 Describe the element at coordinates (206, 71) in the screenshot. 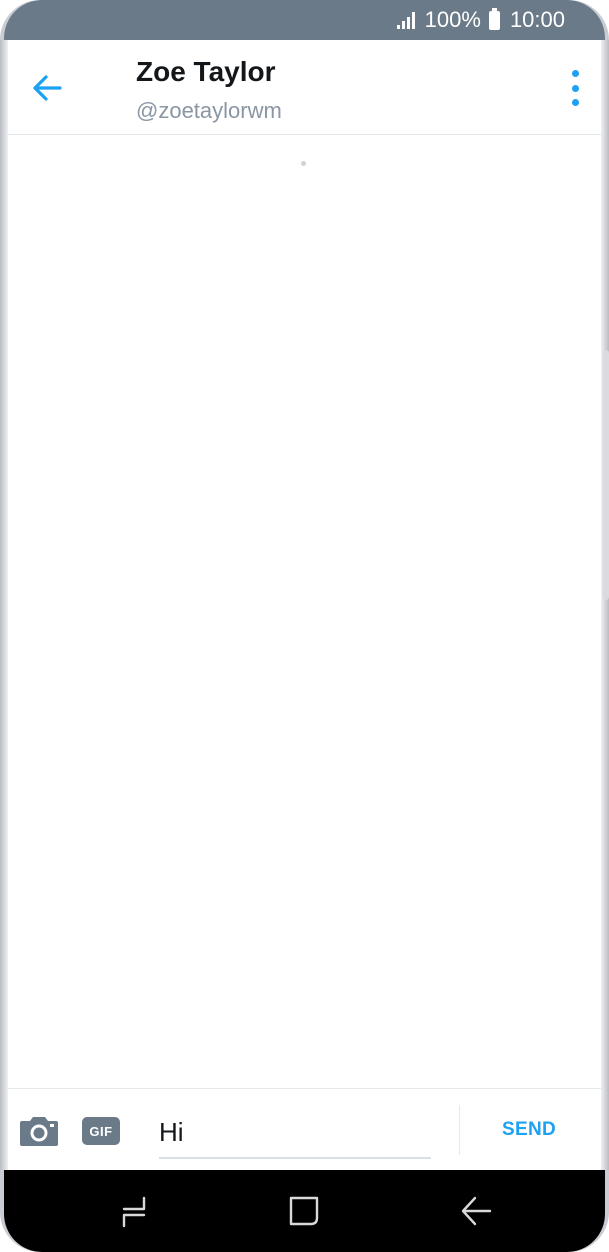

I see `contact-name: Zoe Taylor` at that location.